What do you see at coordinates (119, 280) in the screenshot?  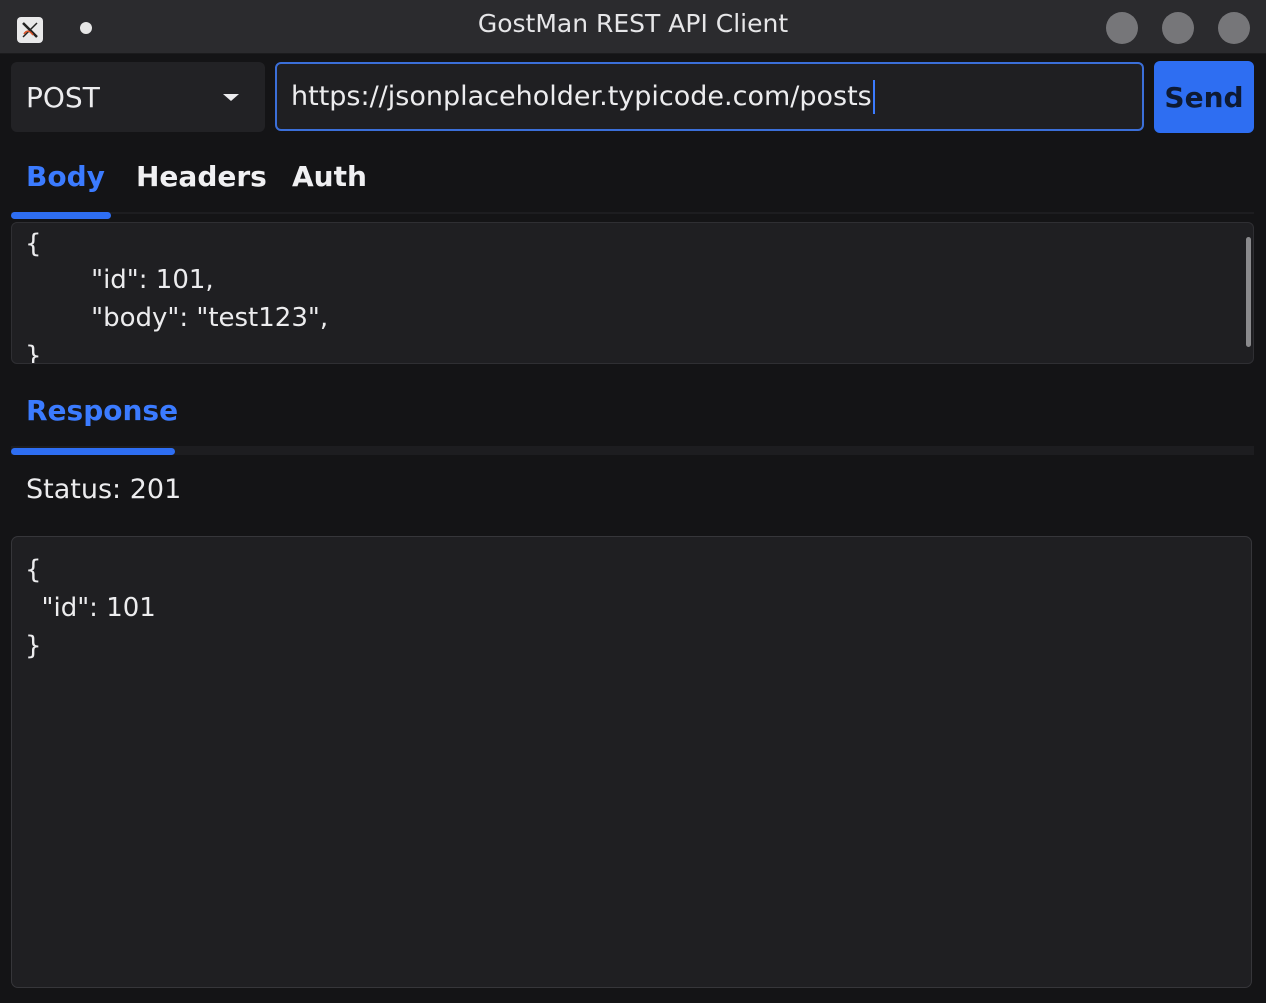 I see `body-line: "id": 101,` at bounding box center [119, 280].